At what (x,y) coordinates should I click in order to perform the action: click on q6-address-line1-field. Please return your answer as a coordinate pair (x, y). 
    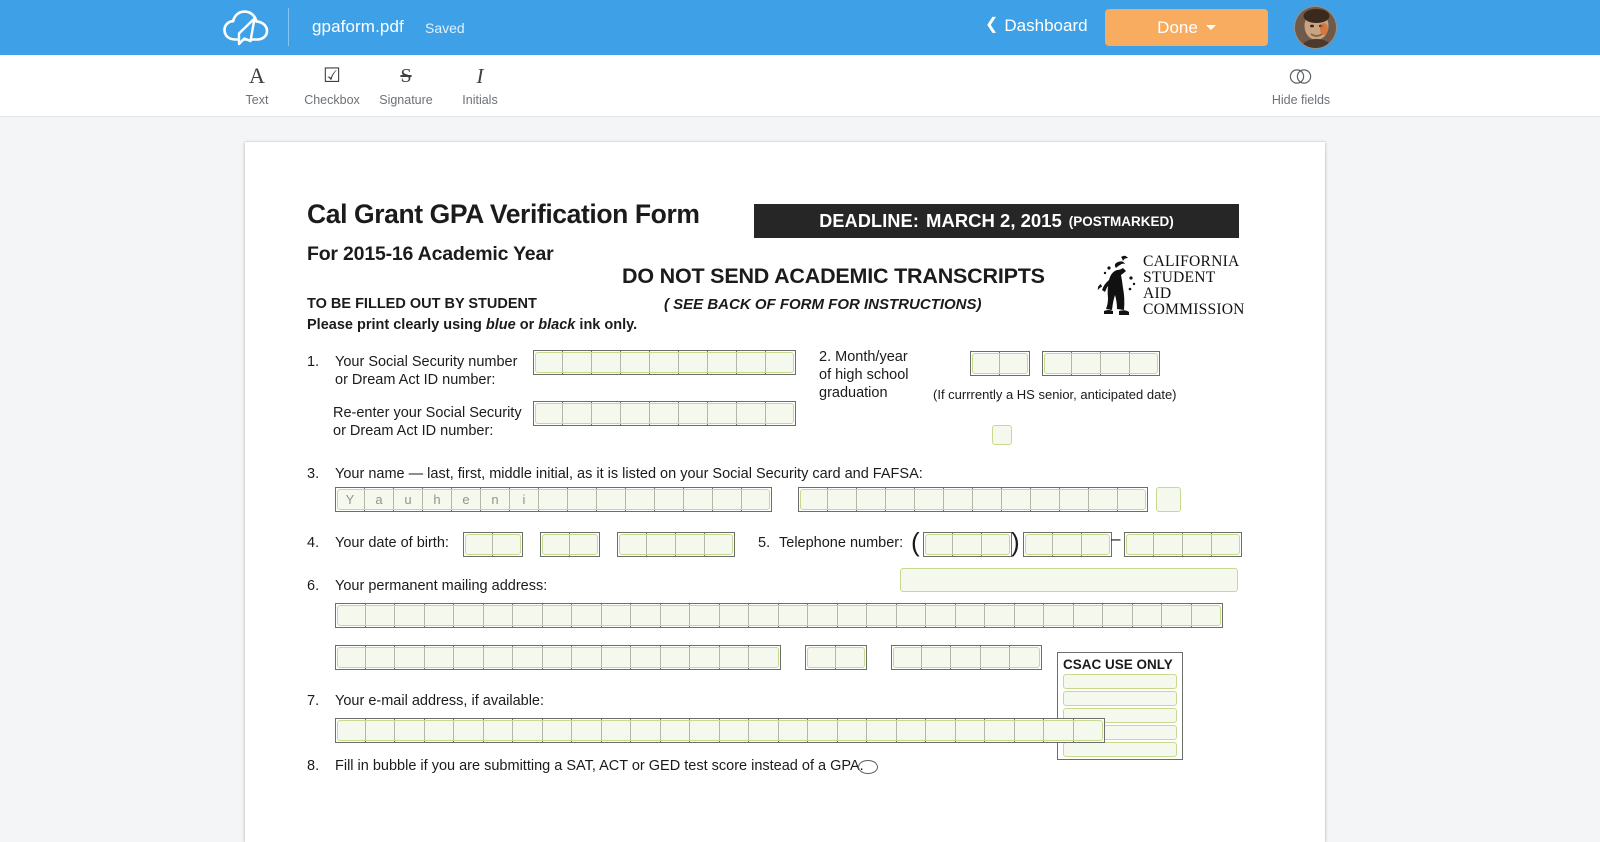
    Looking at the image, I should click on (779, 615).